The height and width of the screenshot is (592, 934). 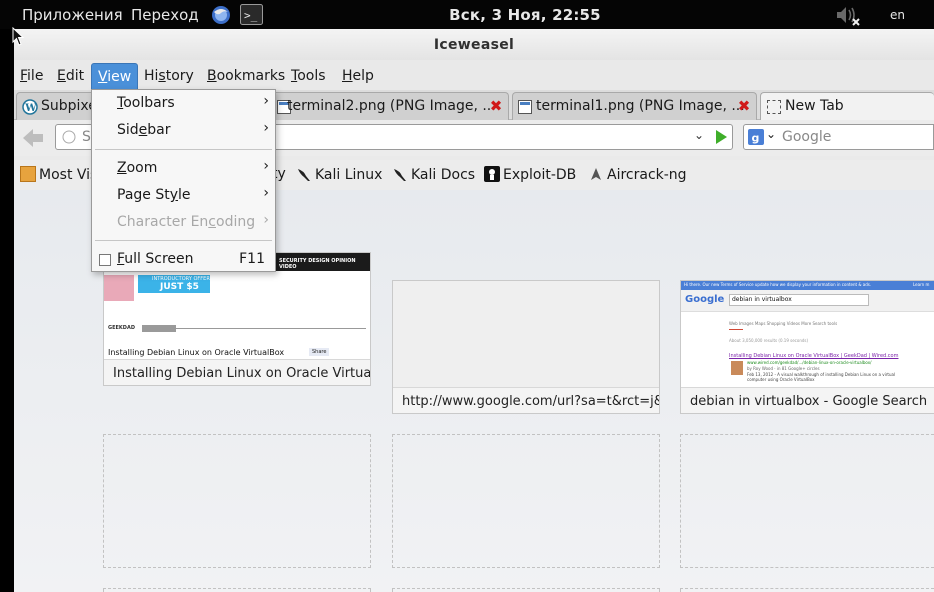 I want to click on keyboard-layout-indicator: en, so click(x=897, y=15).